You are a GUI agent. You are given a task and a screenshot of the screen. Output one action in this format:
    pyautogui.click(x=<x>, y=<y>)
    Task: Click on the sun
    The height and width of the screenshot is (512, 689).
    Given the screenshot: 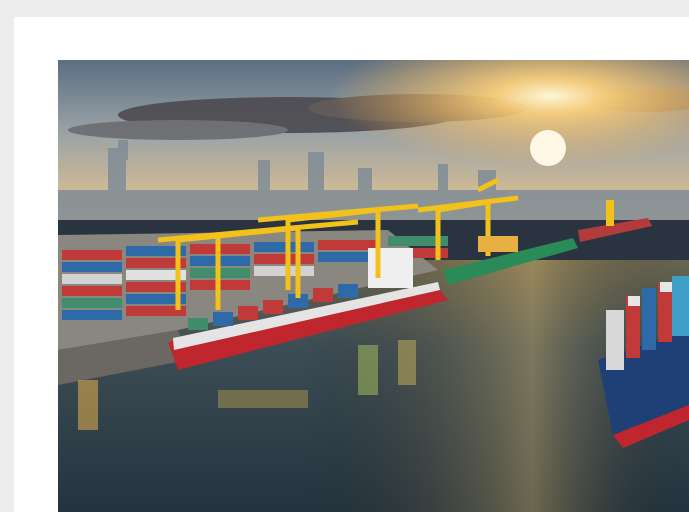 What is the action you would take?
    pyautogui.click(x=548, y=148)
    